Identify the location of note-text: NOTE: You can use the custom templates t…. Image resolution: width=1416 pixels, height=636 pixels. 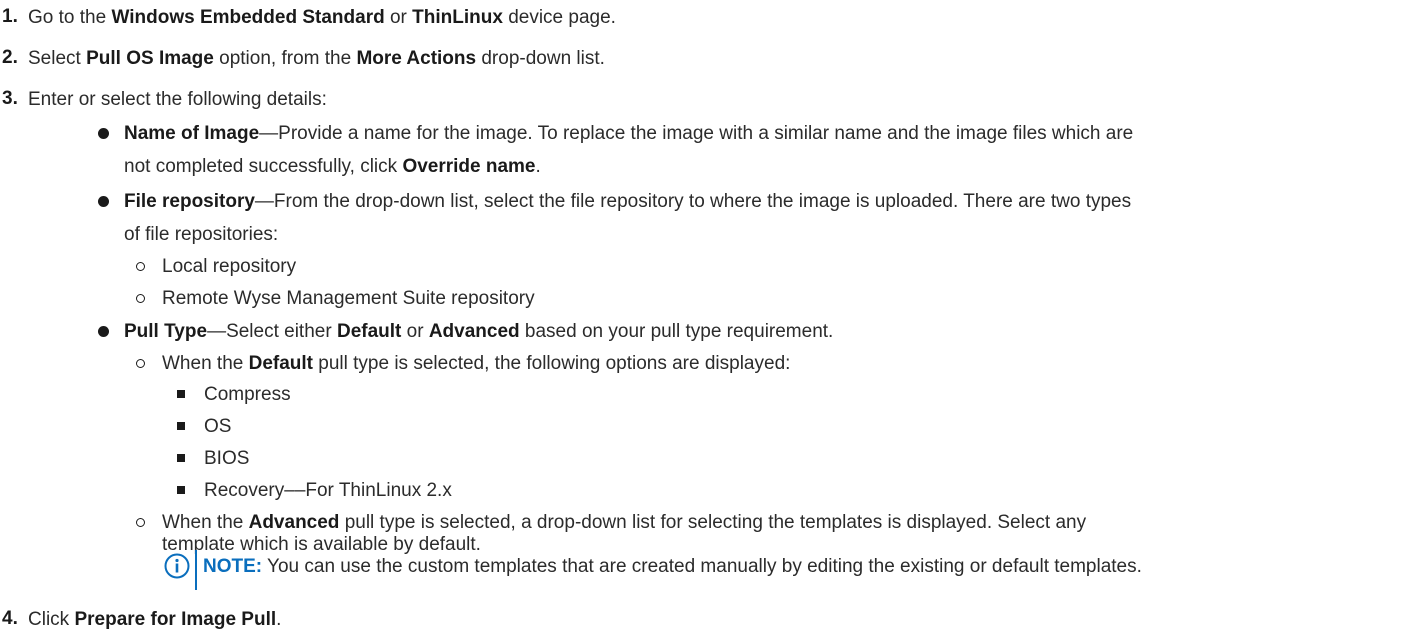
(672, 566).